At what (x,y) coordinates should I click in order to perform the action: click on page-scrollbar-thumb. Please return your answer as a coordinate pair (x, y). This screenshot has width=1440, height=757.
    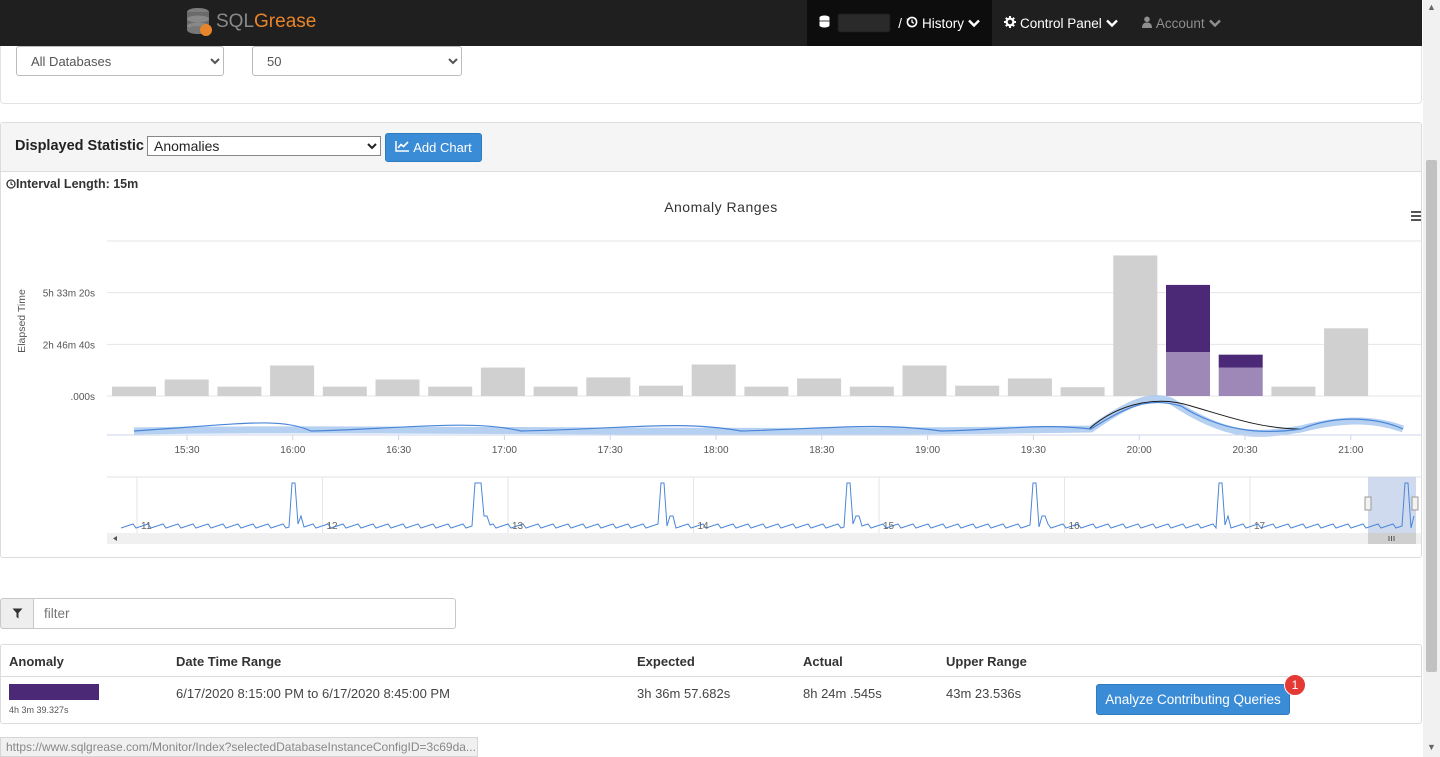
    Looking at the image, I should click on (1431, 416).